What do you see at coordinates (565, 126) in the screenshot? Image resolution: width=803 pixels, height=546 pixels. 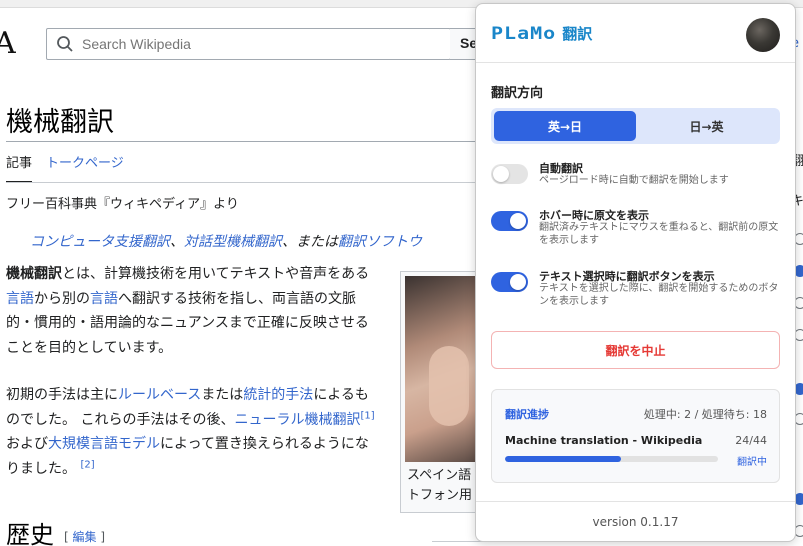 I see `direction-en-ja-button: 英→日` at bounding box center [565, 126].